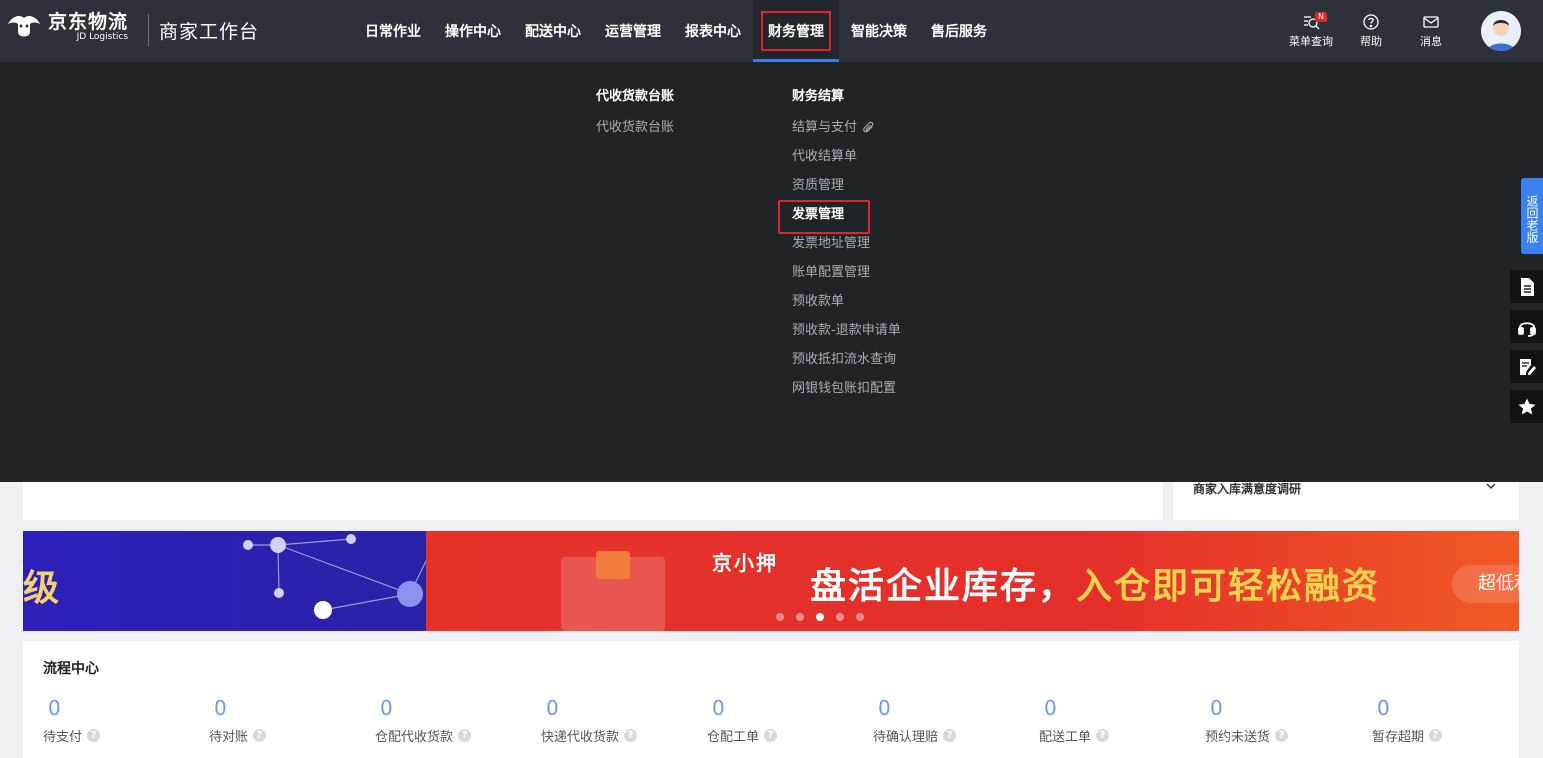  I want to click on edit-note-icon, so click(1527, 366).